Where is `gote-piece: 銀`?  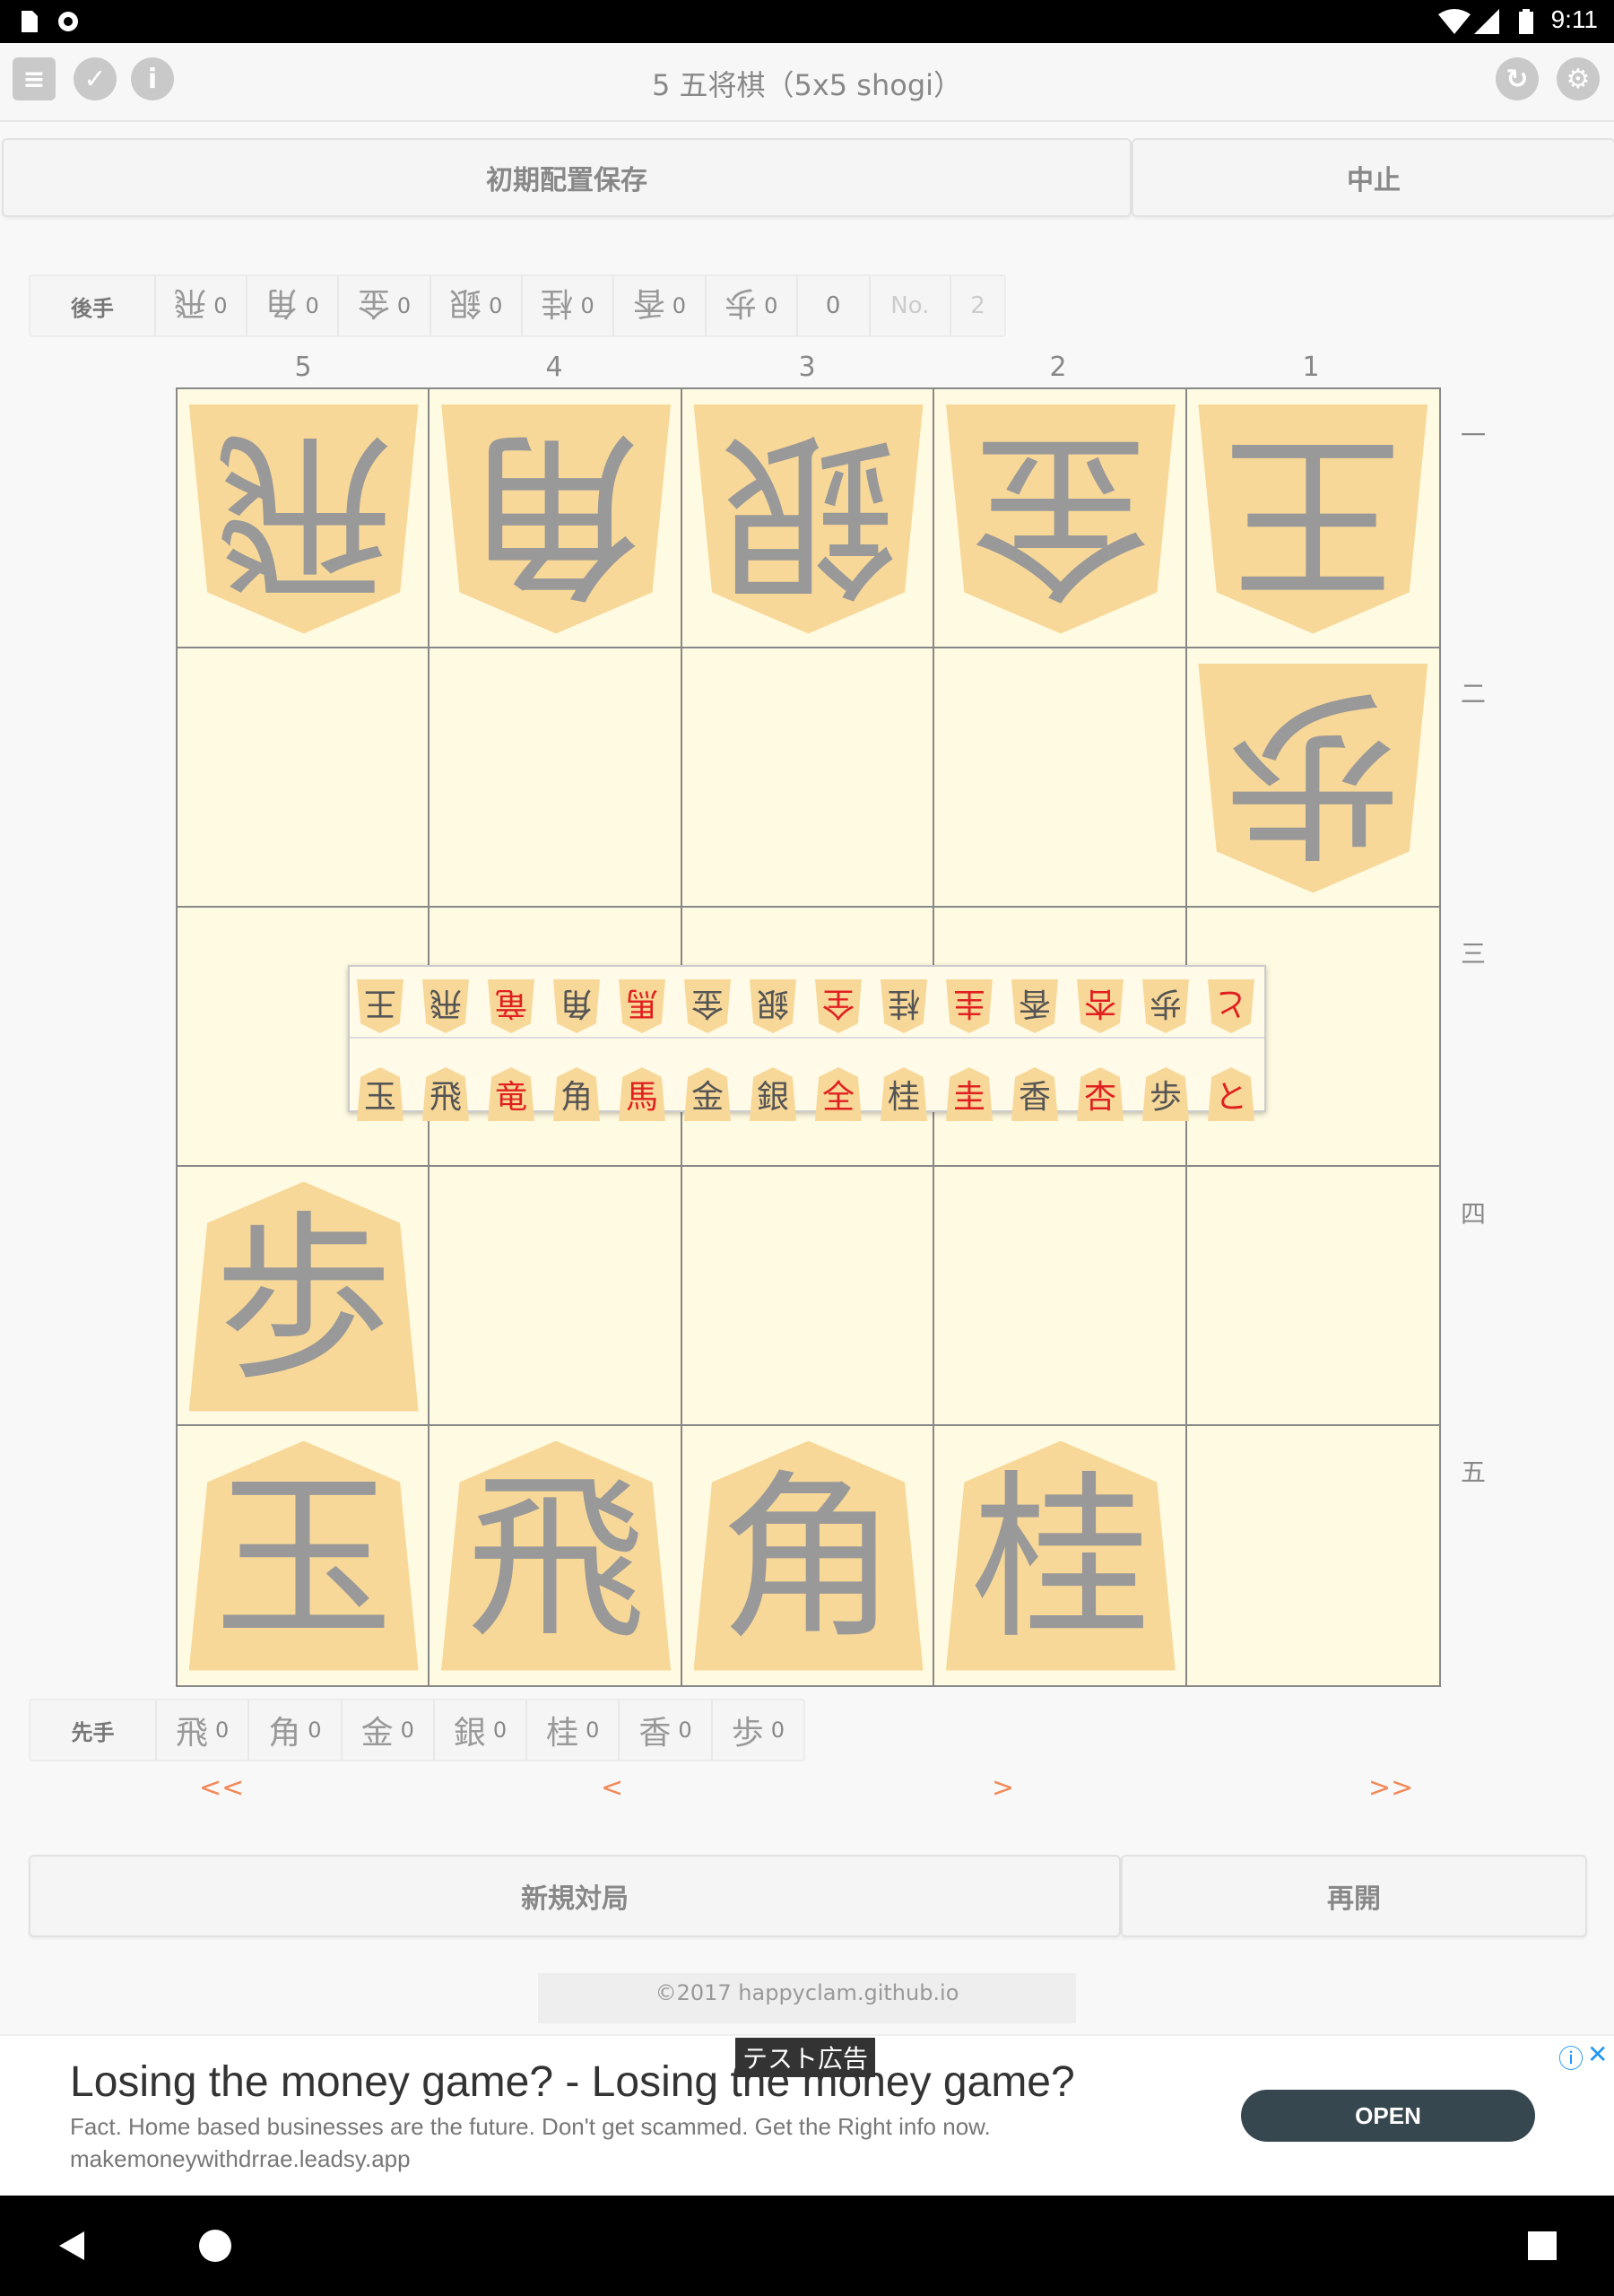
gote-piece: 銀 is located at coordinates (808, 519).